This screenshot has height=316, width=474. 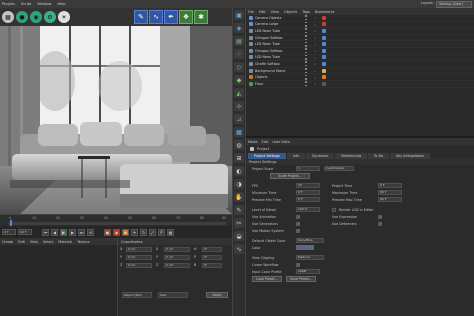 I want to click on texture-mode-icon: ▤, so click(x=239, y=41).